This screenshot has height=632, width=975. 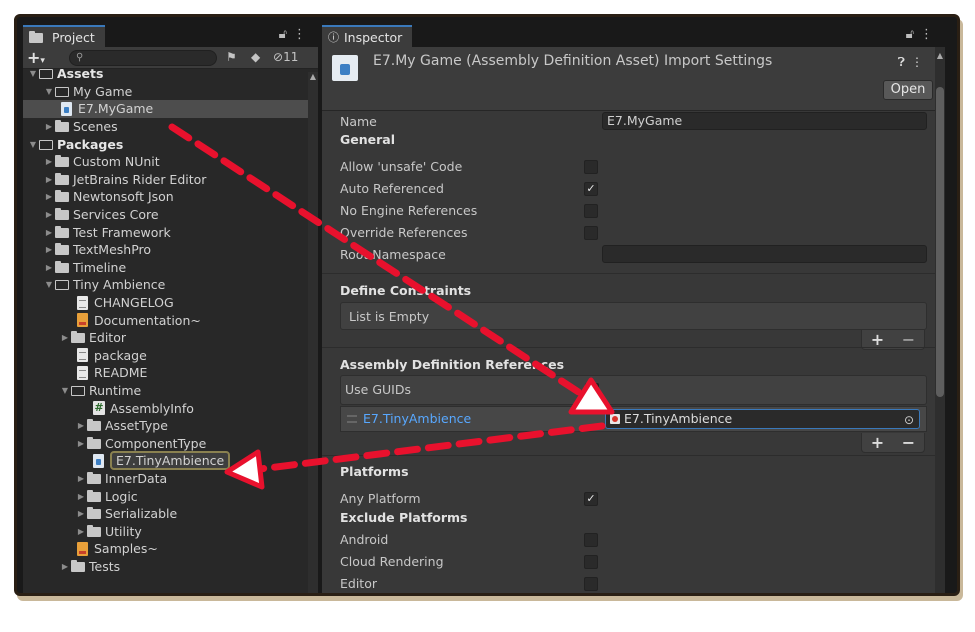 I want to click on tree-item: ▶ Timeline, so click(x=165, y=268).